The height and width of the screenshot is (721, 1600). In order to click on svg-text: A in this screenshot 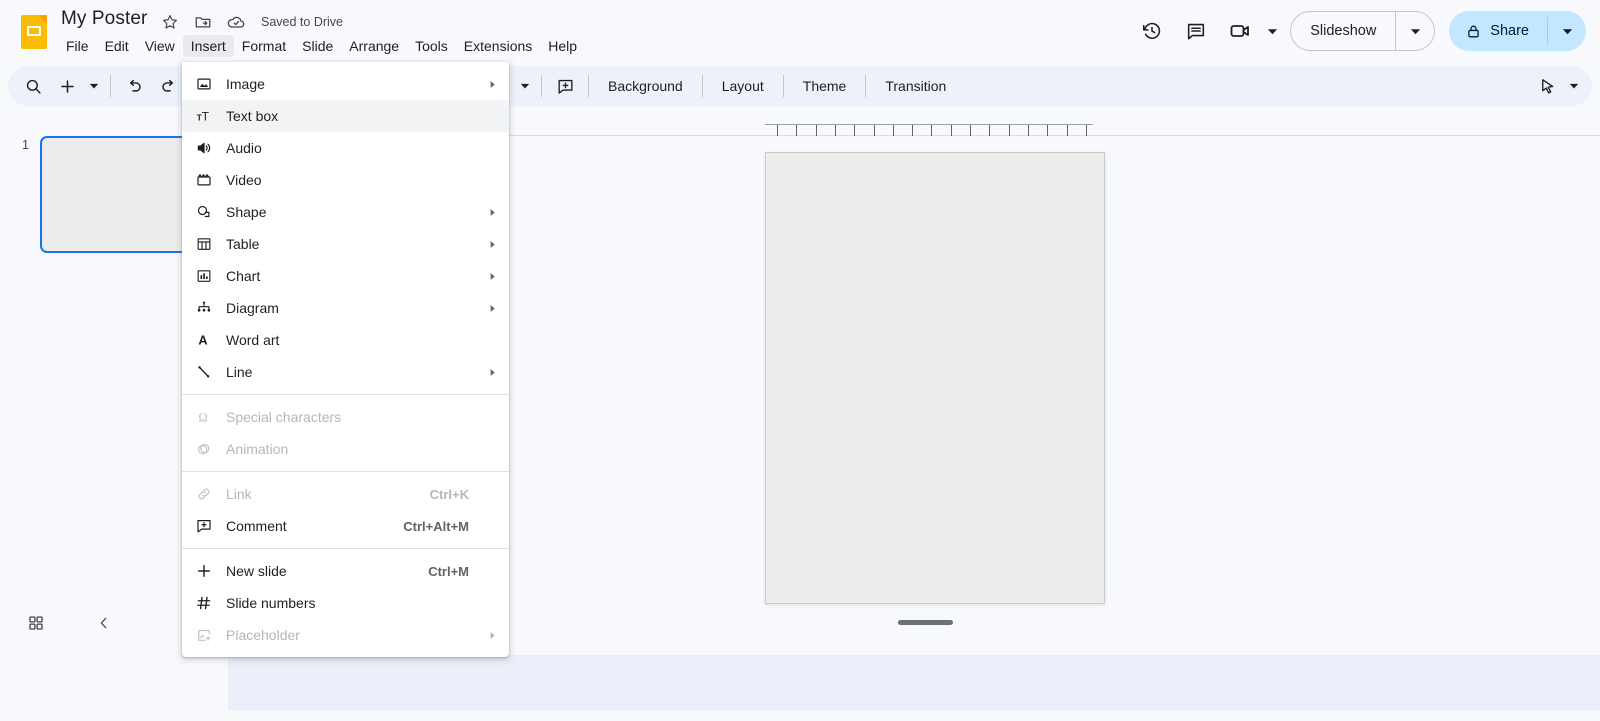, I will do `click(202, 340)`.